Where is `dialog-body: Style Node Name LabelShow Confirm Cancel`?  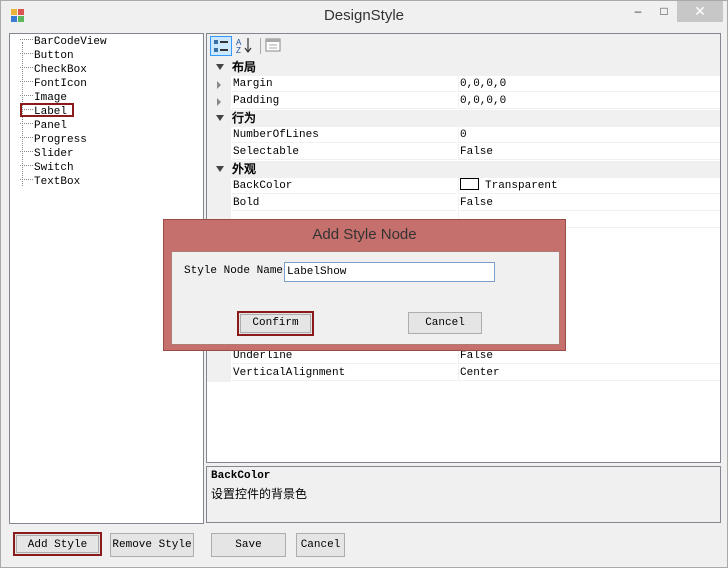 dialog-body: Style Node Name LabelShow Confirm Cancel is located at coordinates (365, 298).